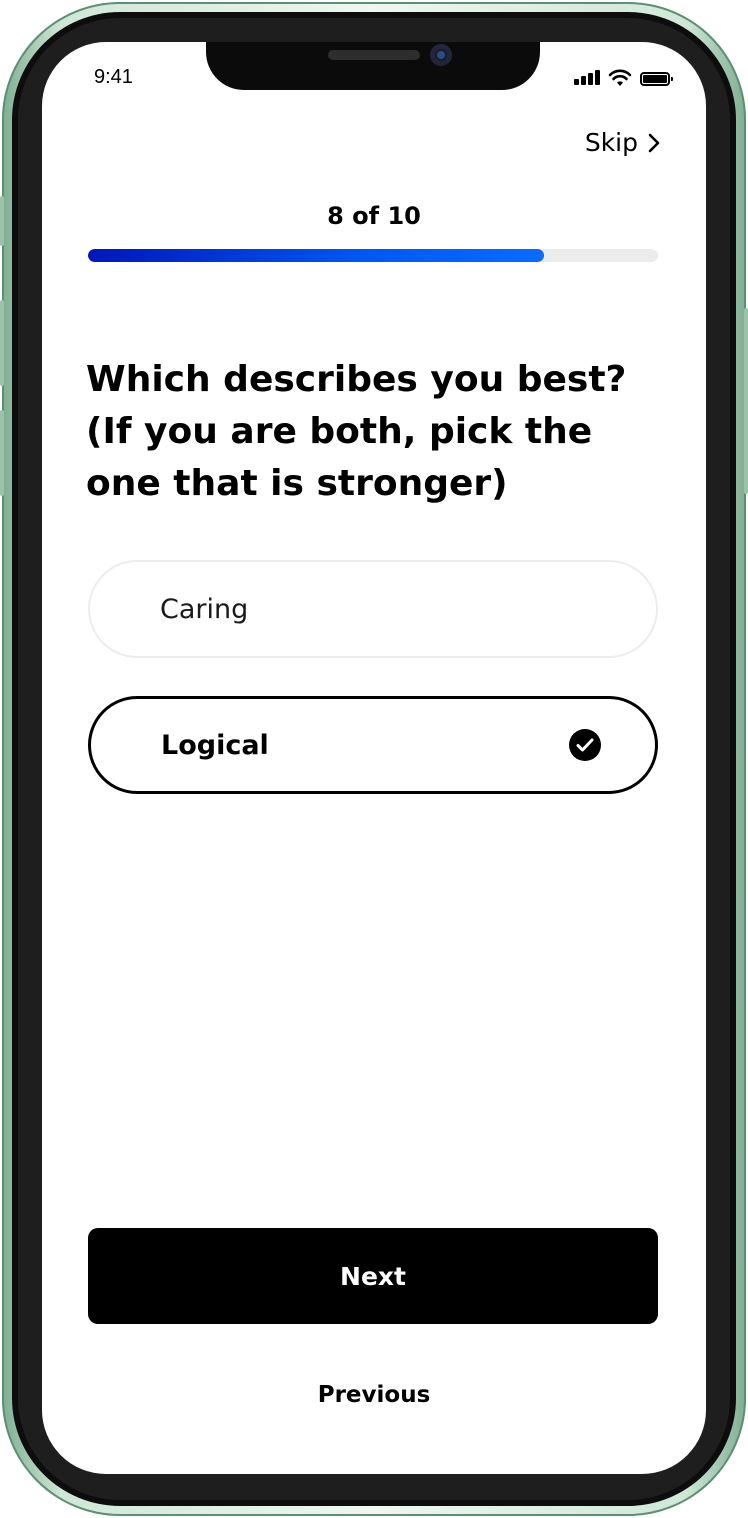 The width and height of the screenshot is (748, 1518). I want to click on notch, so click(373, 66).